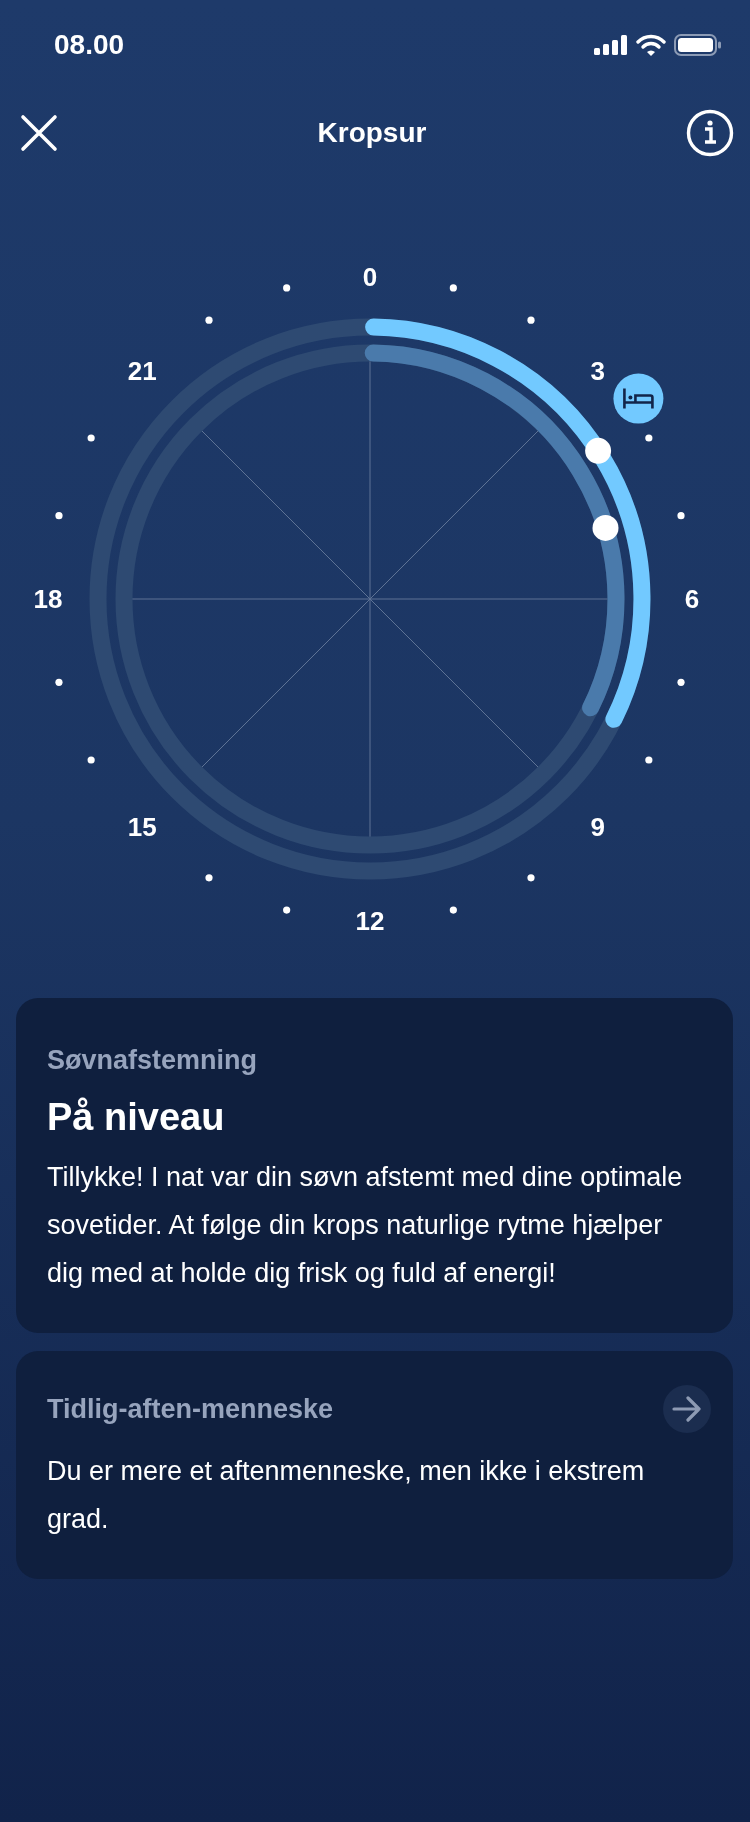  I want to click on status-time: 08.00, so click(89, 45).